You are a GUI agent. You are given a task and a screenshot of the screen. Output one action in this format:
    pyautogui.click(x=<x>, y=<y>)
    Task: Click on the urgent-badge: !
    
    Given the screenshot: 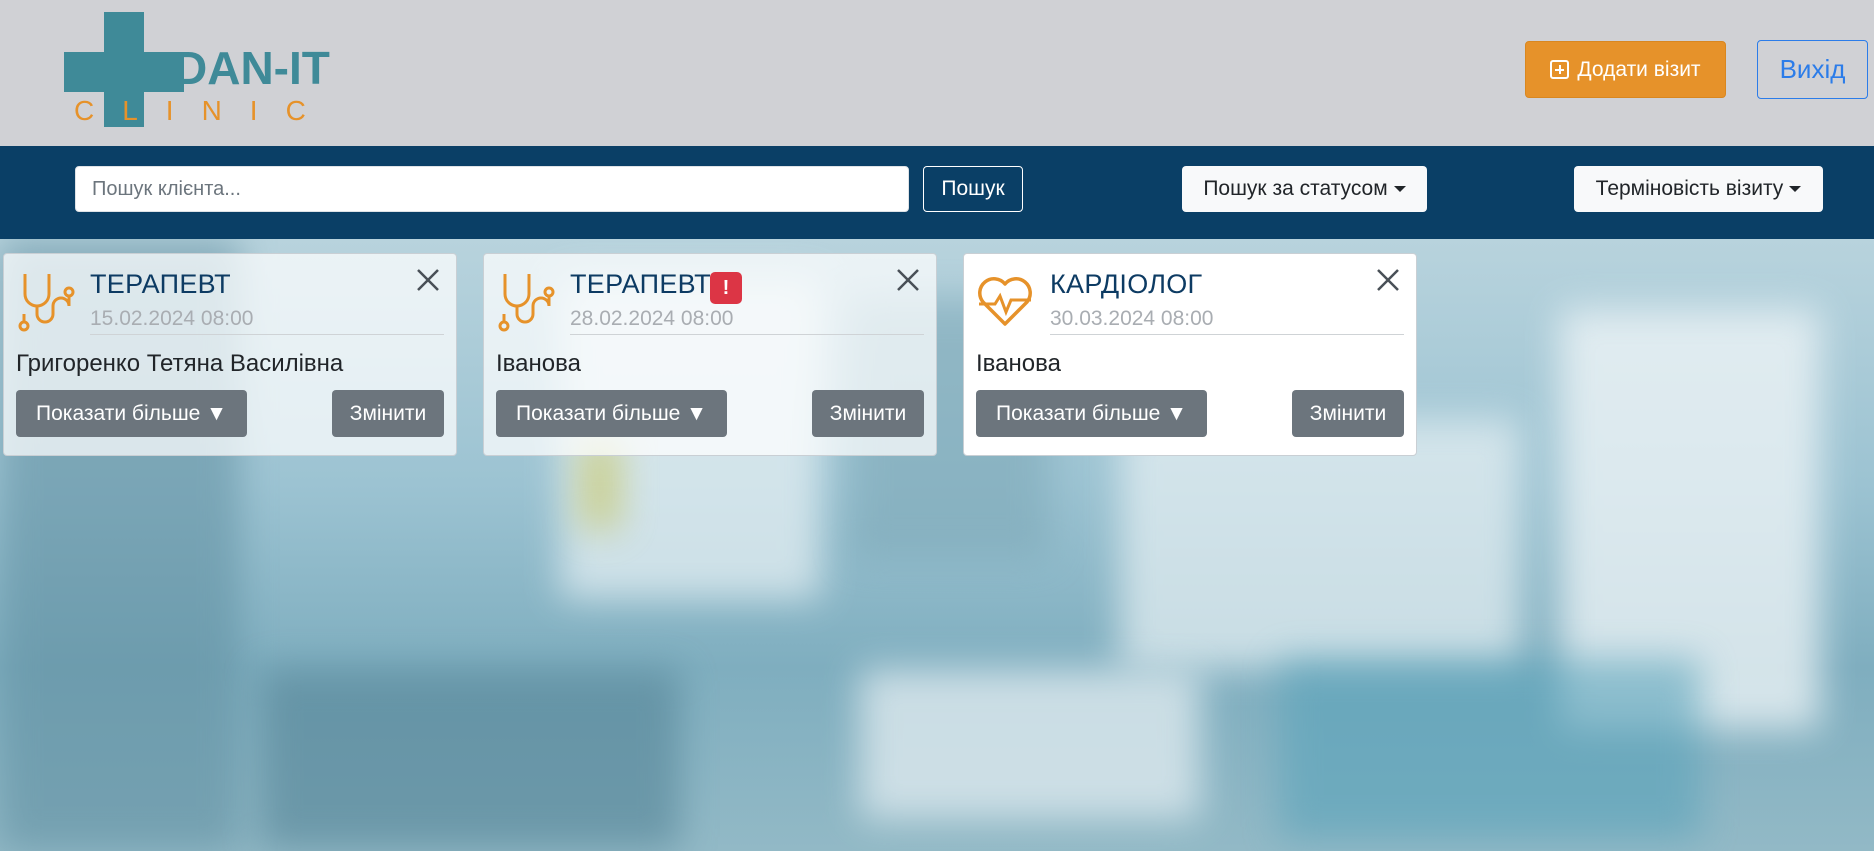 What is the action you would take?
    pyautogui.click(x=726, y=288)
    